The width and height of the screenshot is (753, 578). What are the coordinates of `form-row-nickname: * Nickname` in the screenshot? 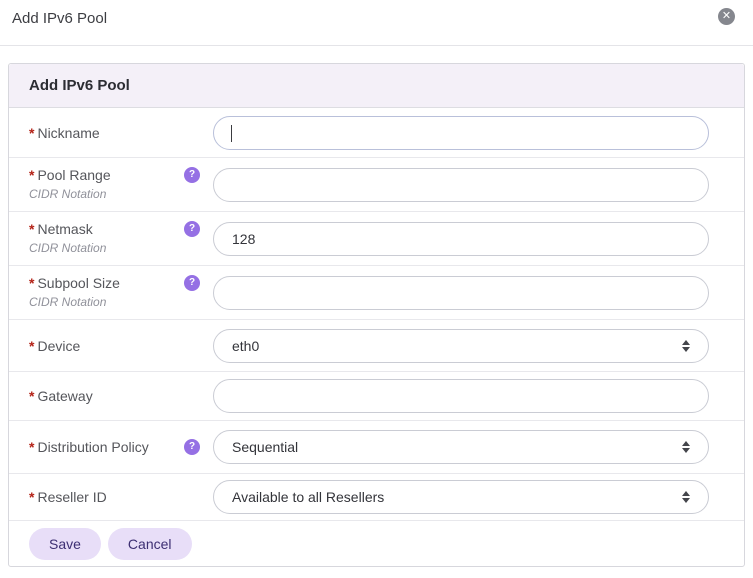 It's located at (376, 133).